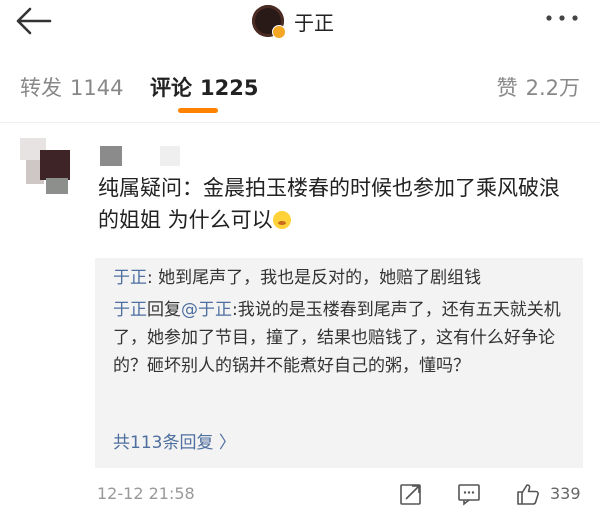 The image size is (600, 517). I want to click on tab-count: 2.2万, so click(552, 88).